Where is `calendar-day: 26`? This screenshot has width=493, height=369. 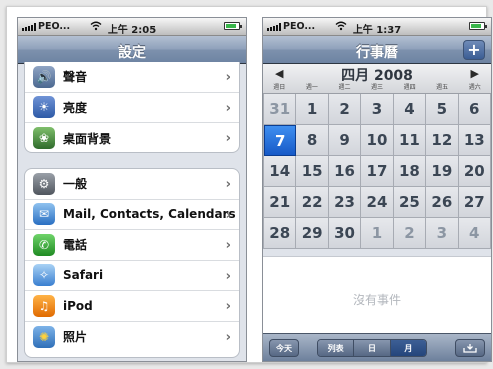 calendar-day: 26 is located at coordinates (442, 202).